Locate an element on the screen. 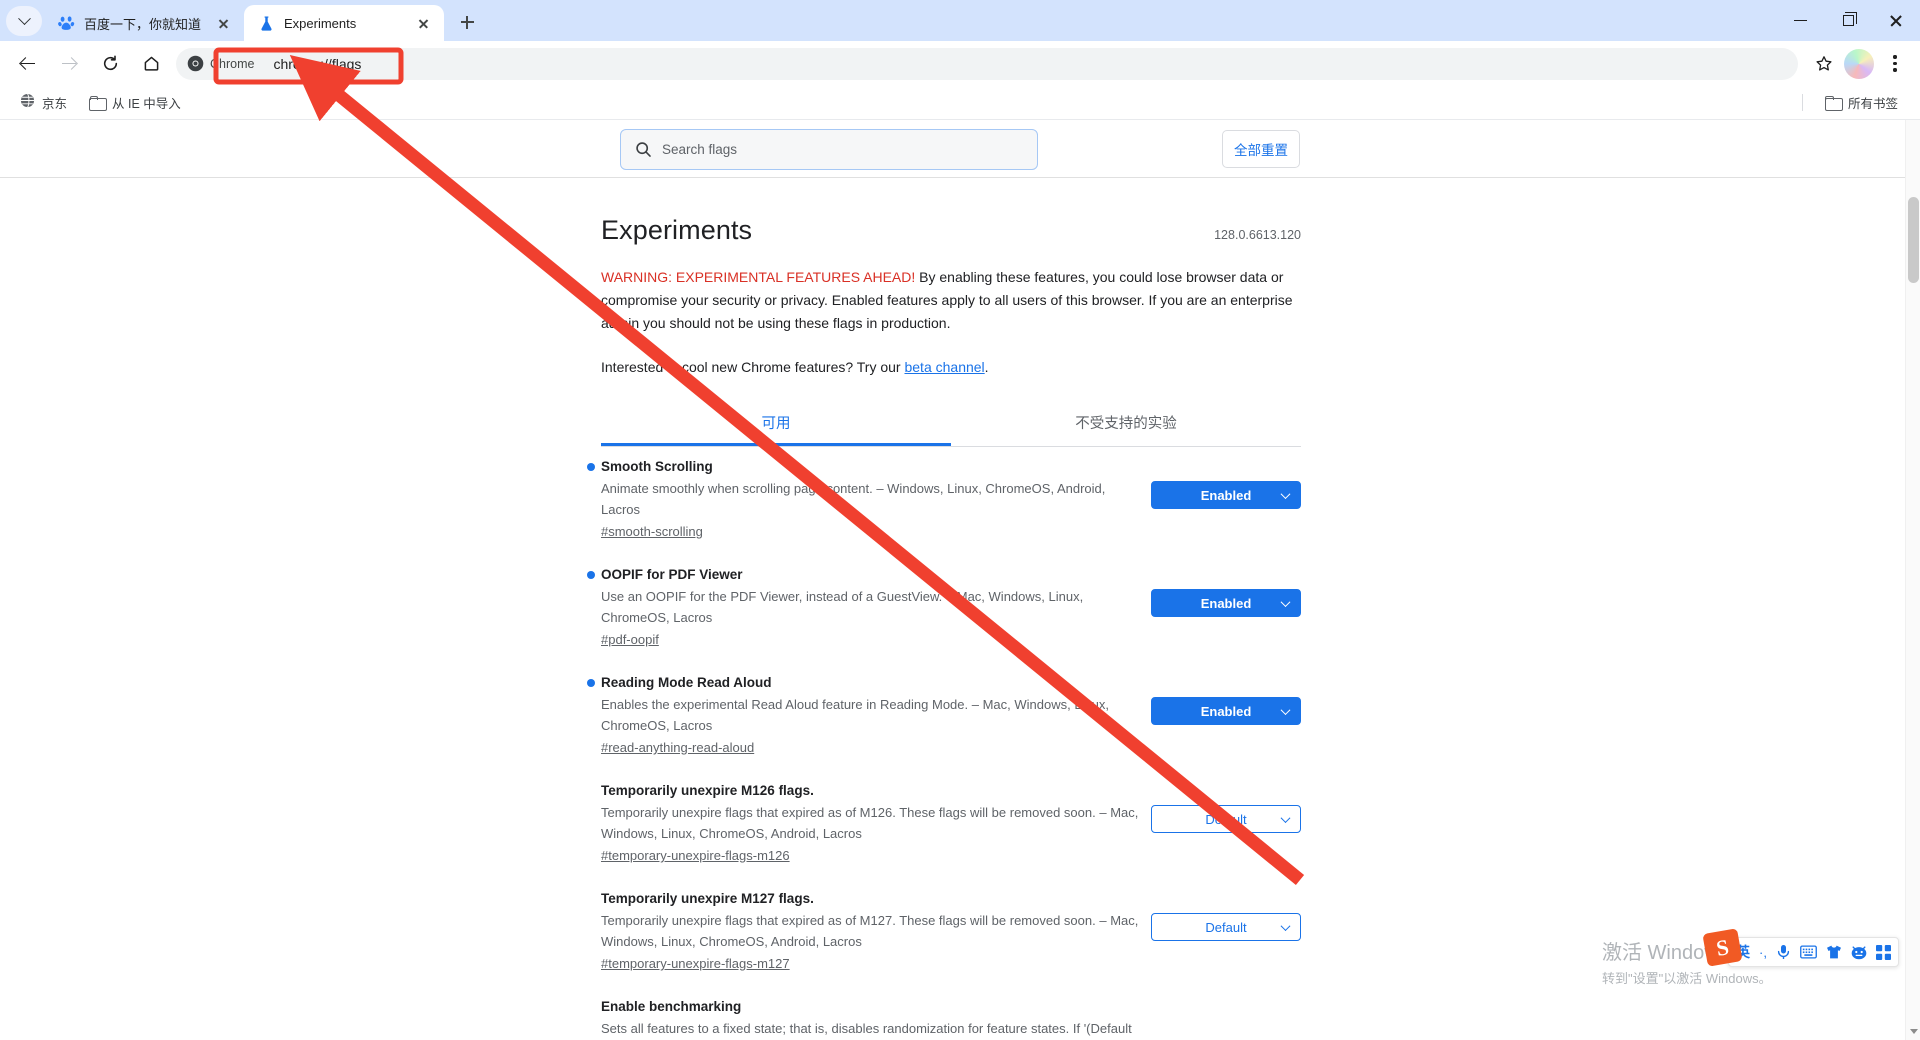 Image resolution: width=1920 pixels, height=1040 pixels. bookmarks-bar: 京东 从 IE 中导入 所有书签 is located at coordinates (960, 103).